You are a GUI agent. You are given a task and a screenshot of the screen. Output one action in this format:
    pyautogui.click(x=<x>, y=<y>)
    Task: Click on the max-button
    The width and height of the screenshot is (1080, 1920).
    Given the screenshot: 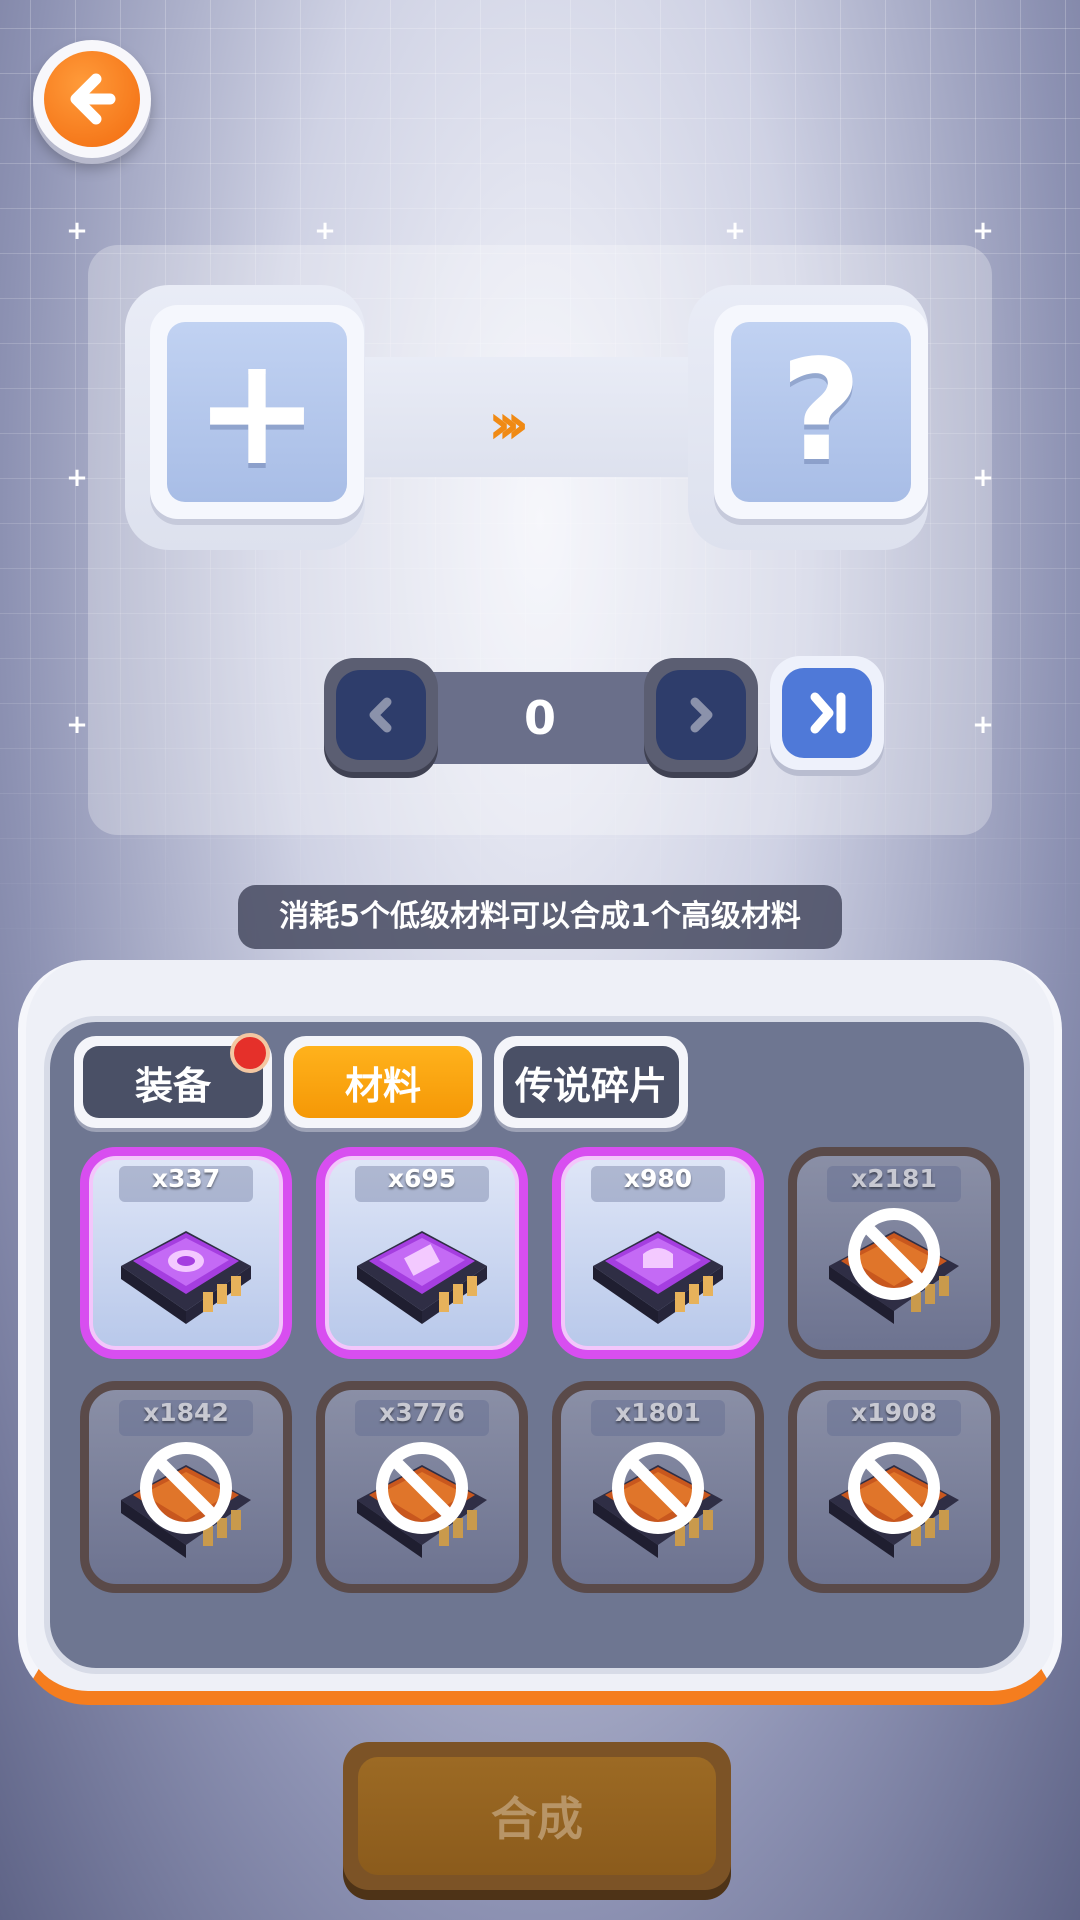 What is the action you would take?
    pyautogui.click(x=827, y=713)
    